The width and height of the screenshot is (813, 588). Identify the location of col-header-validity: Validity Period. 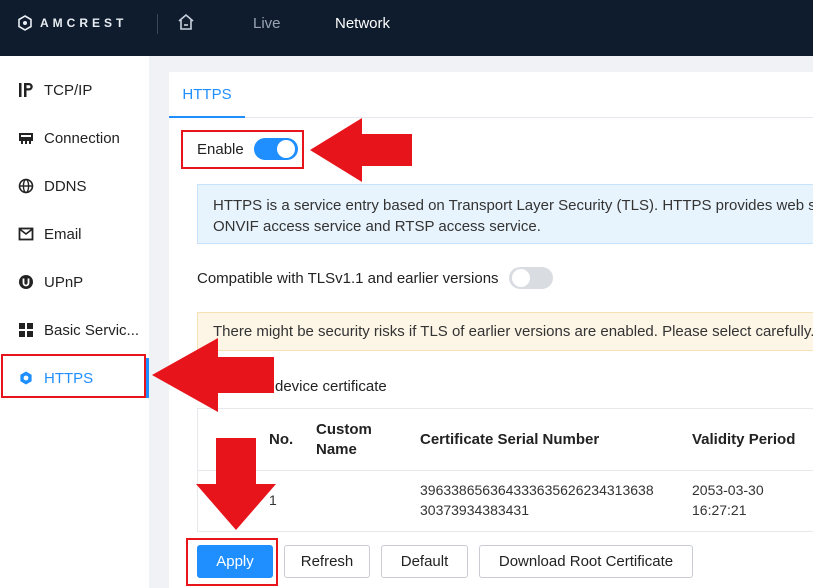
(744, 439).